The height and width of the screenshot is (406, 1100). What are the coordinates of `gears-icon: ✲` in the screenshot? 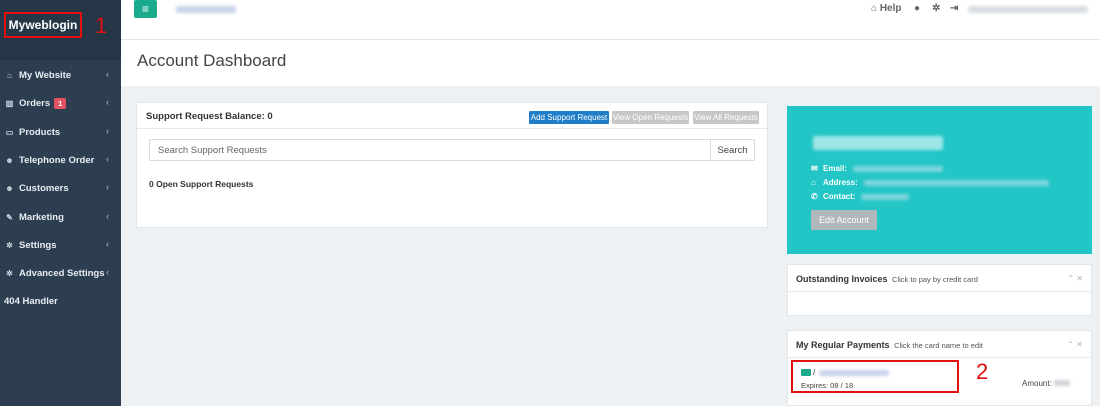 It's located at (9, 273).